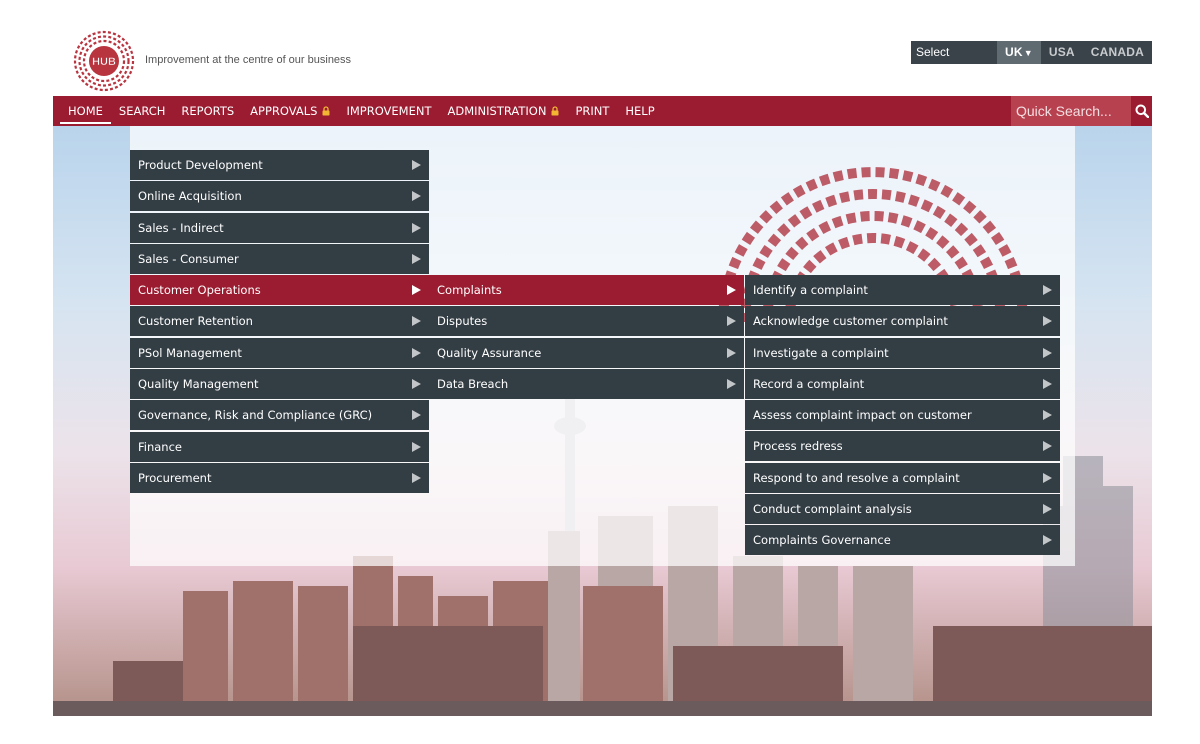  What do you see at coordinates (279, 227) in the screenshot?
I see `menu-item-sales-indirect: Sales - Indirect` at bounding box center [279, 227].